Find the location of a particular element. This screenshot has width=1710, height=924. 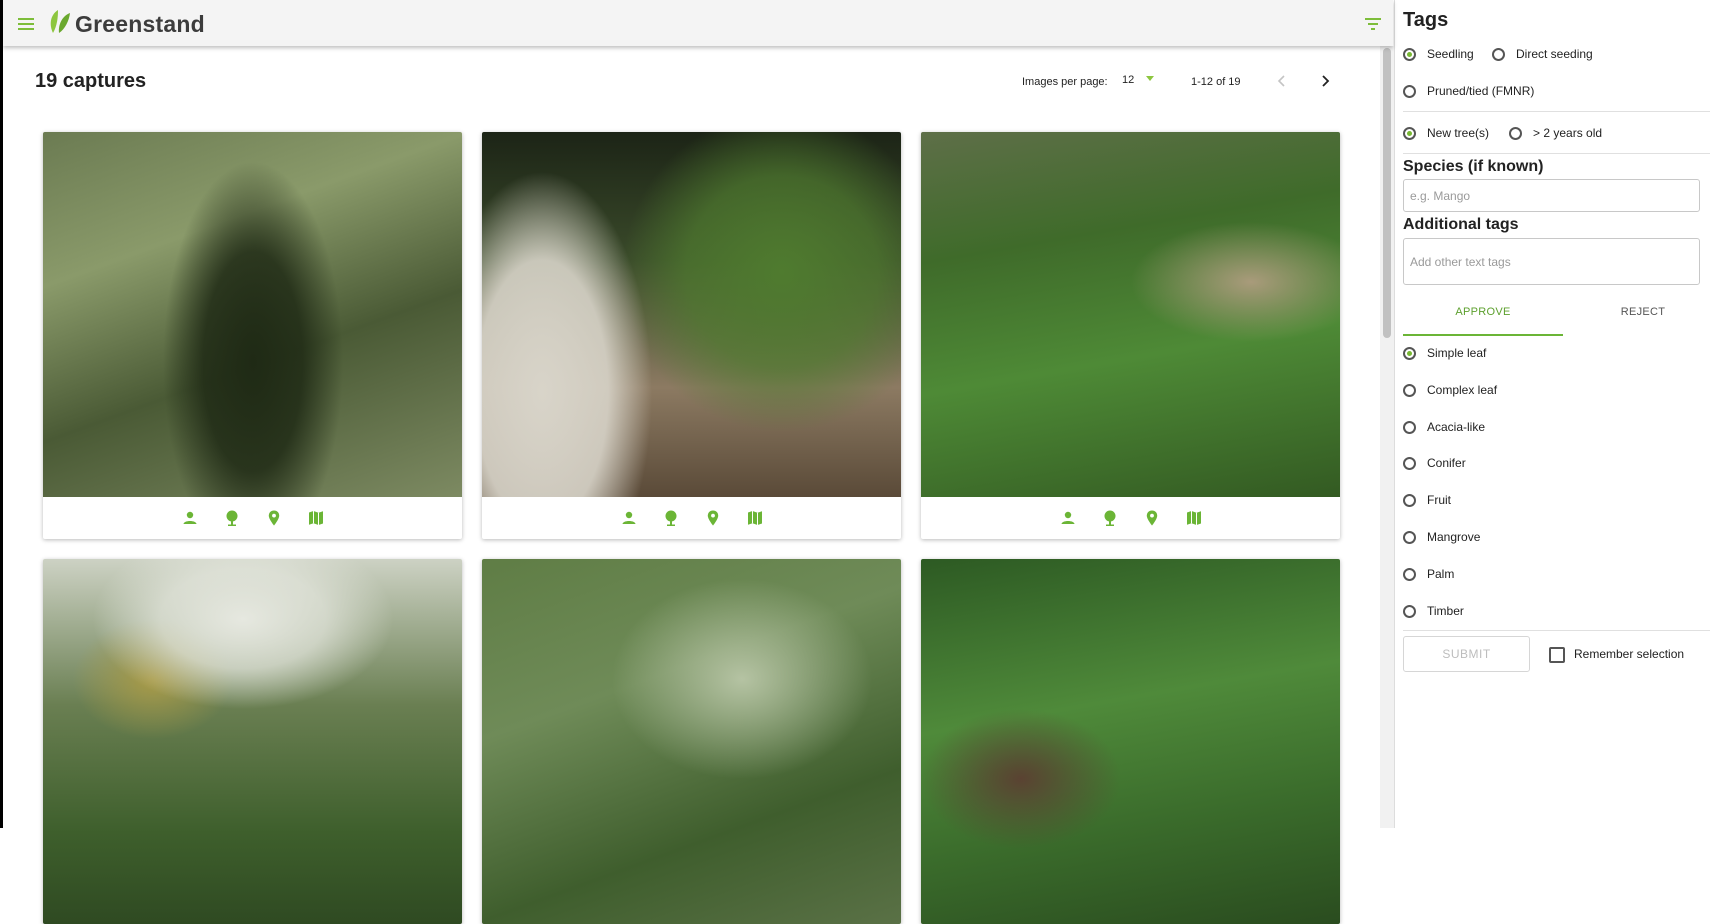

radio-label: Mangrove is located at coordinates (1454, 537).